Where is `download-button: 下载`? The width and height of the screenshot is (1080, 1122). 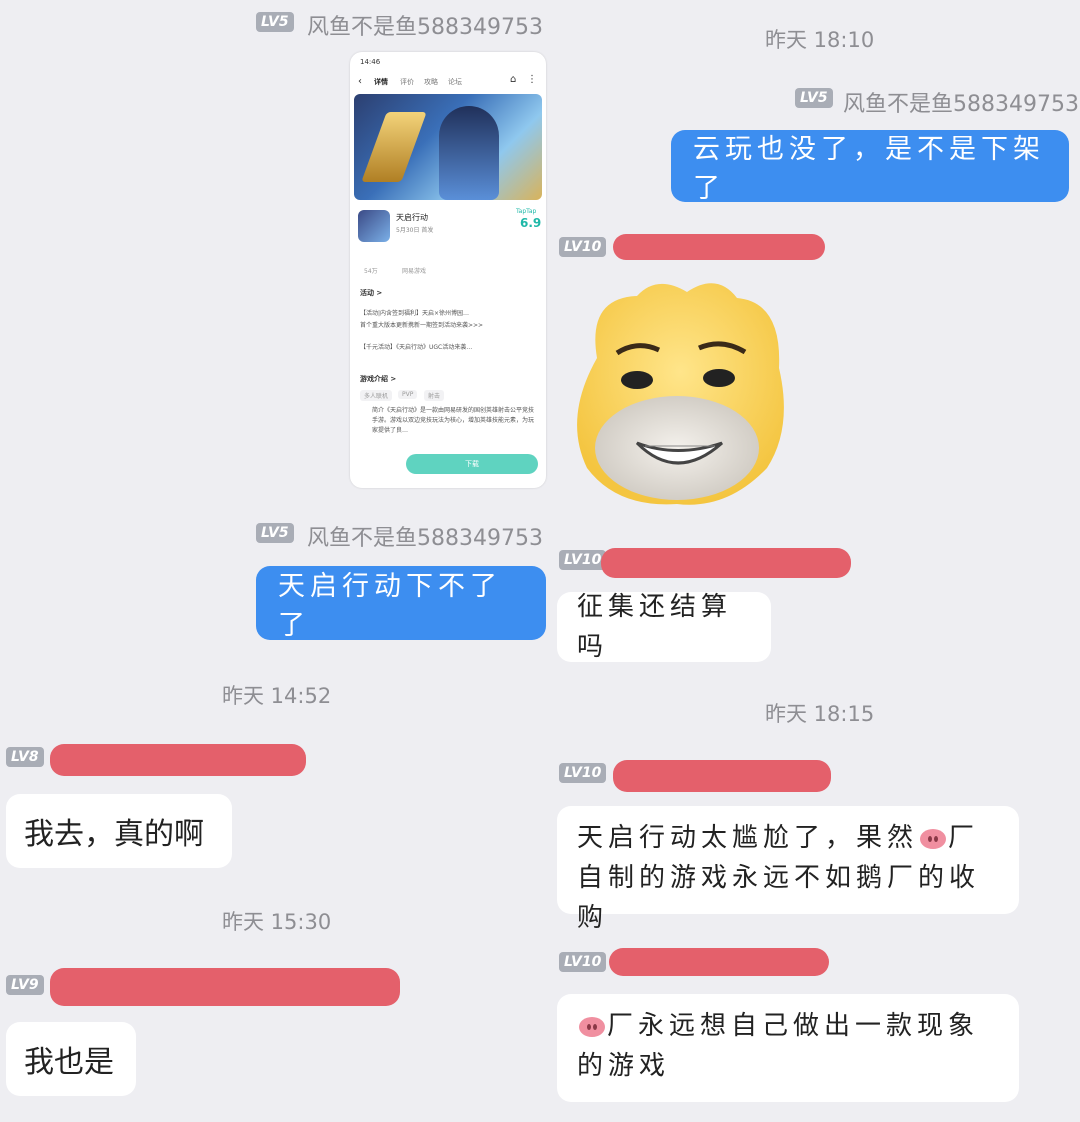
download-button: 下载 is located at coordinates (472, 464).